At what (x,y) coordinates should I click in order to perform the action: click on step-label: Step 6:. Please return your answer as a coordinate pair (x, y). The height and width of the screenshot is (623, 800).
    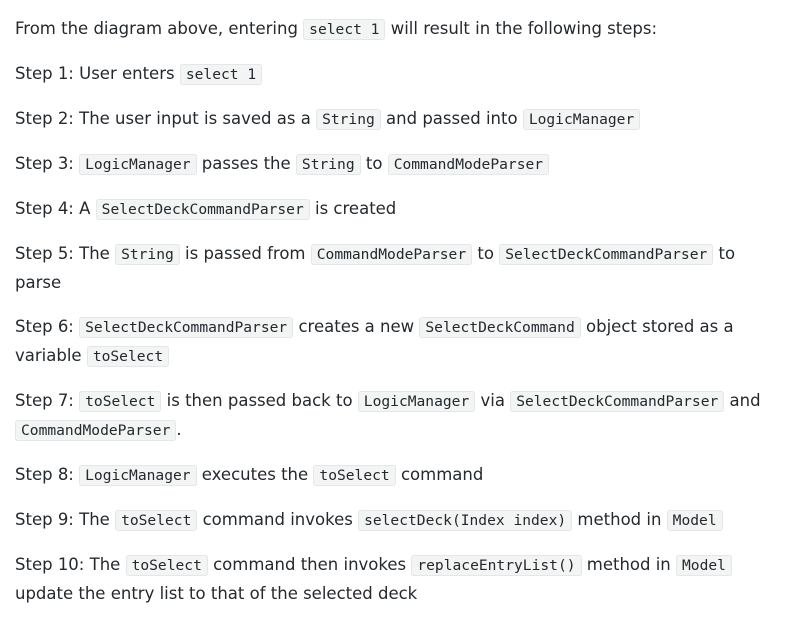
    Looking at the image, I should click on (47, 326).